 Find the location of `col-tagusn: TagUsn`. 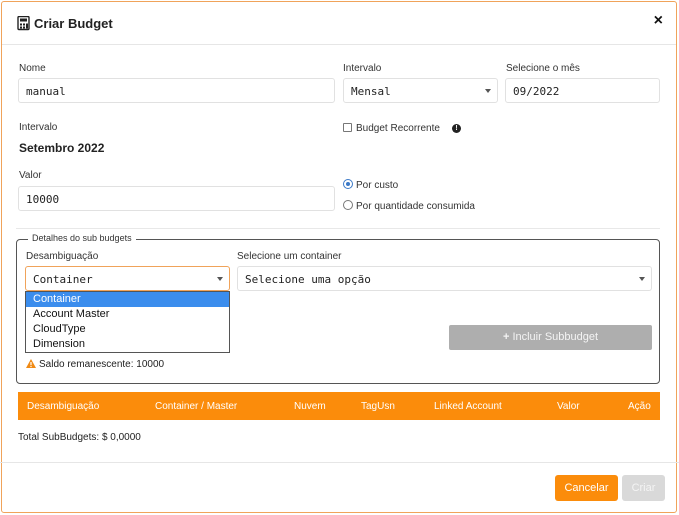

col-tagusn: TagUsn is located at coordinates (378, 406).